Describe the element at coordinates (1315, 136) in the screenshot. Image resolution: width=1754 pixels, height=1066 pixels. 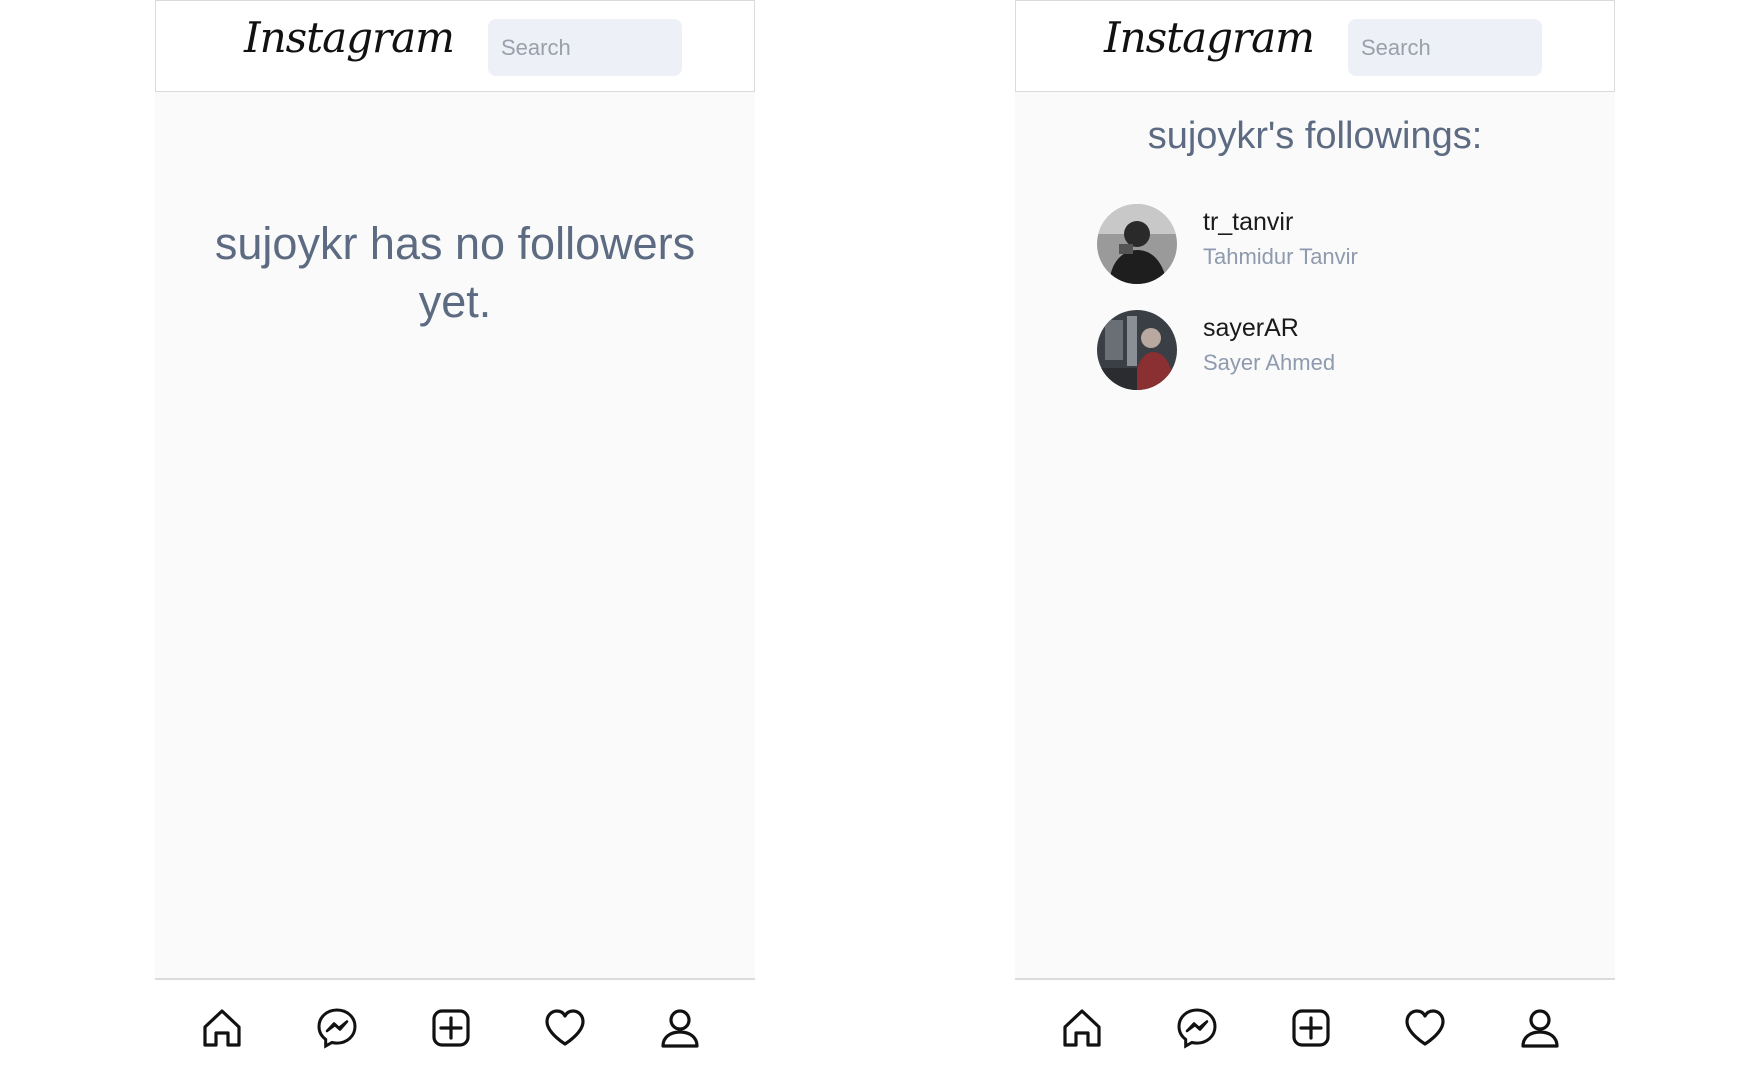
I see `followings-title: sujoykr's followings:` at that location.